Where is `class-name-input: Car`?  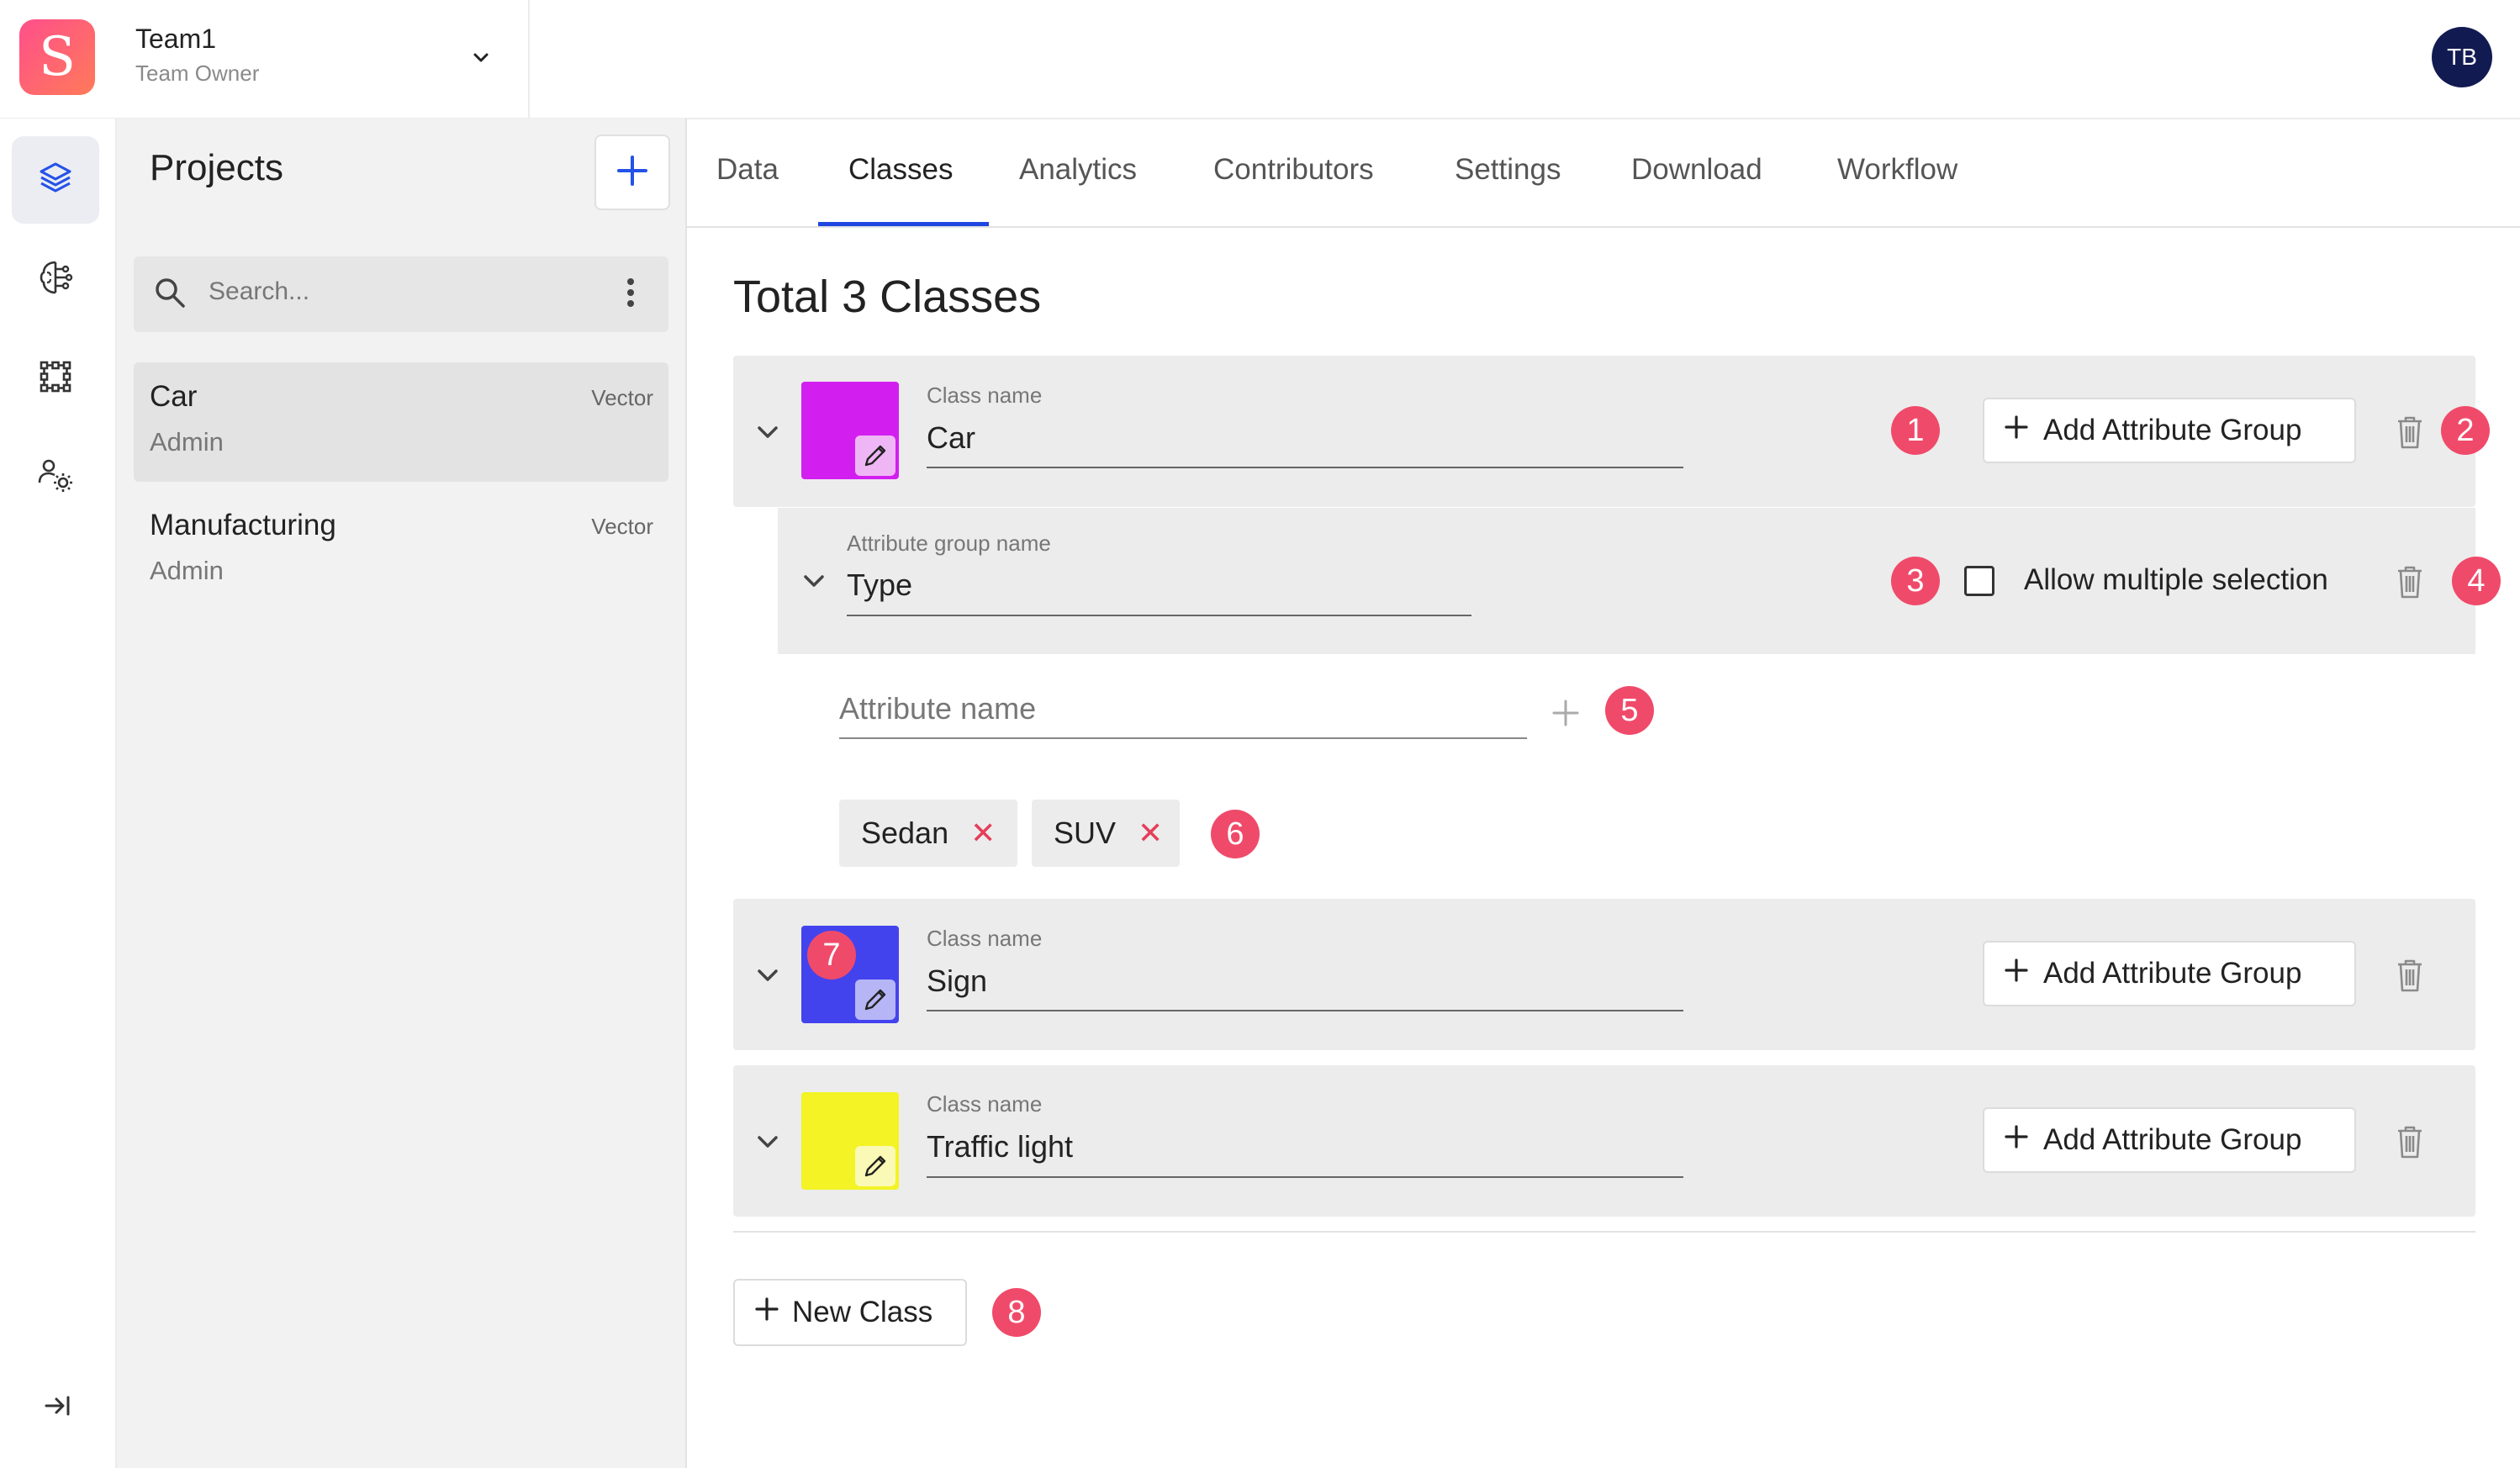 class-name-input: Car is located at coordinates (951, 438).